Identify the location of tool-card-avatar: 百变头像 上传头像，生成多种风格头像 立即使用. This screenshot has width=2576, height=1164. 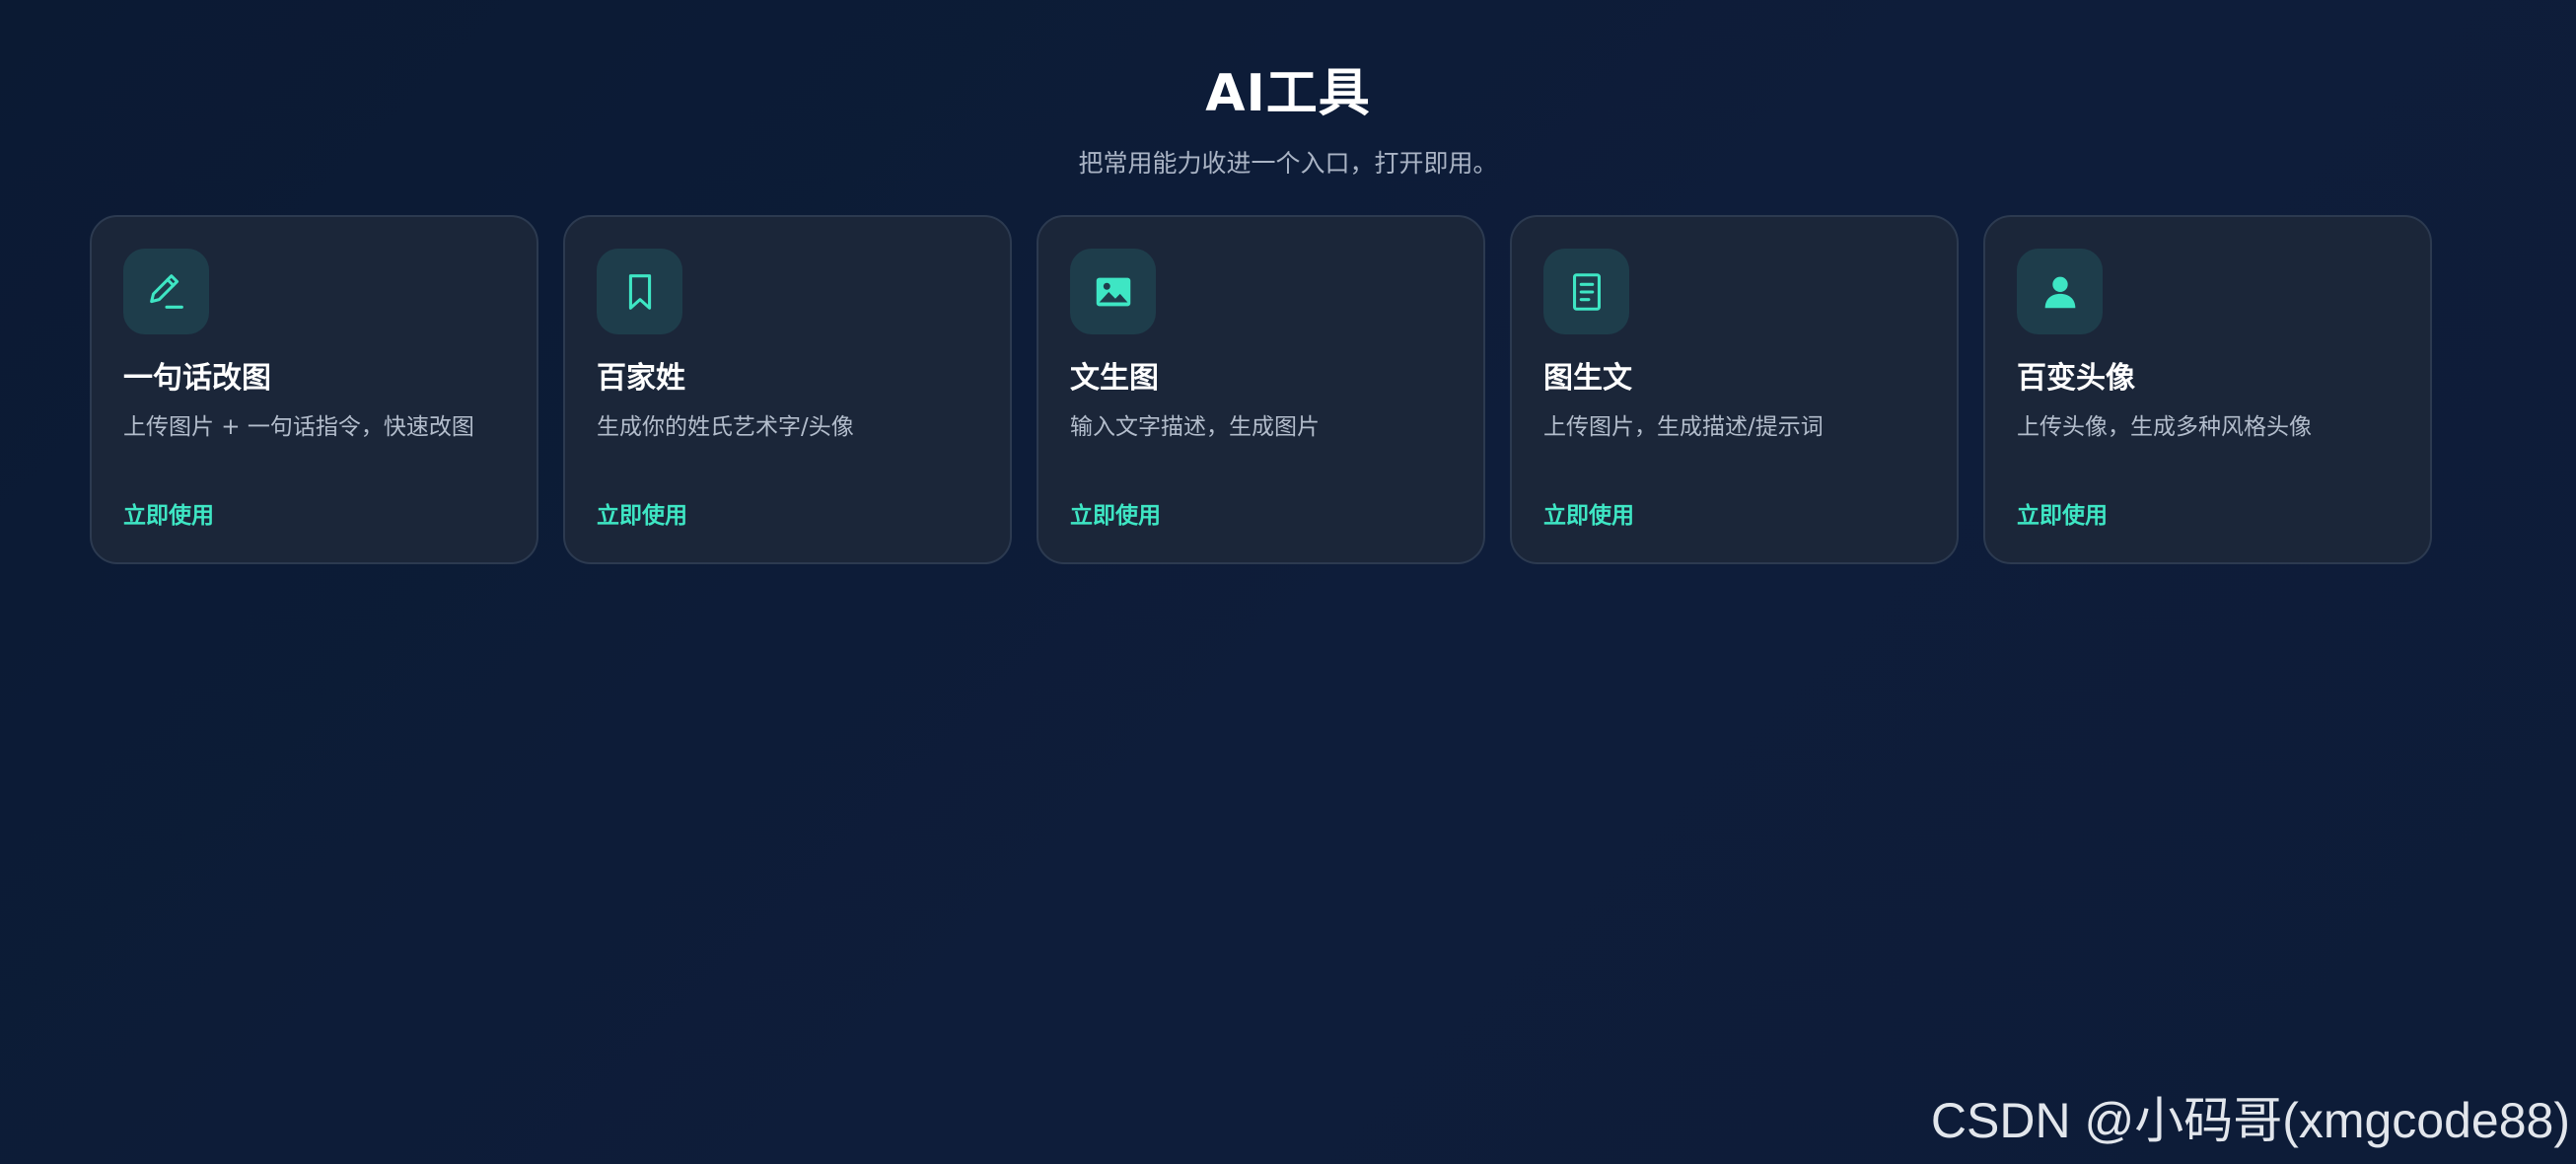
(2208, 389).